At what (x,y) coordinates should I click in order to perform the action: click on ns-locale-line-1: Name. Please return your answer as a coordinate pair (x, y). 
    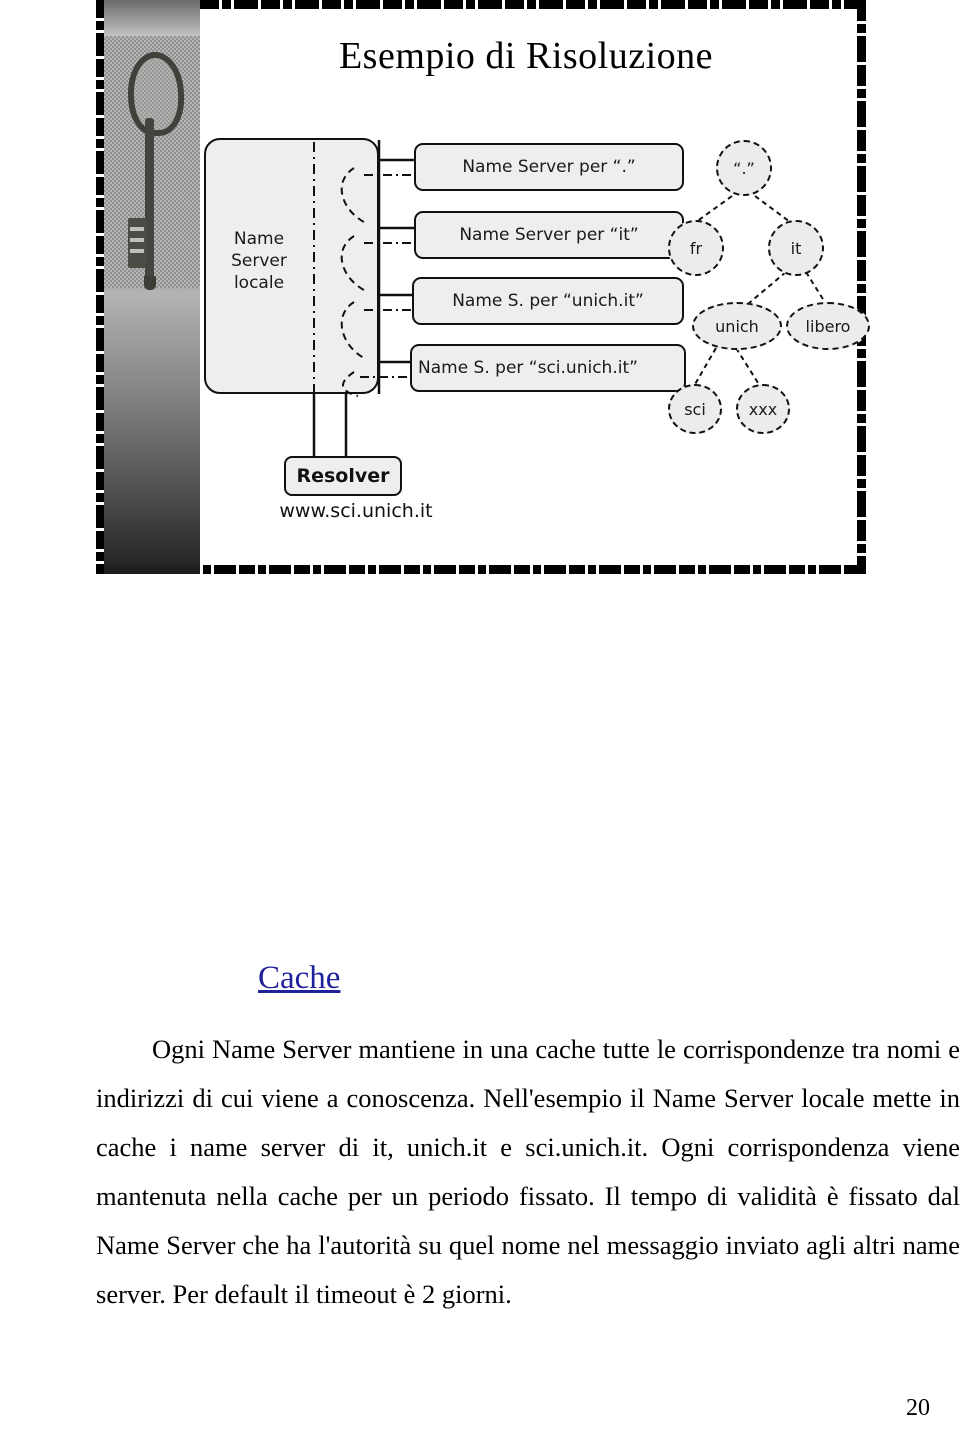
    Looking at the image, I should click on (259, 239).